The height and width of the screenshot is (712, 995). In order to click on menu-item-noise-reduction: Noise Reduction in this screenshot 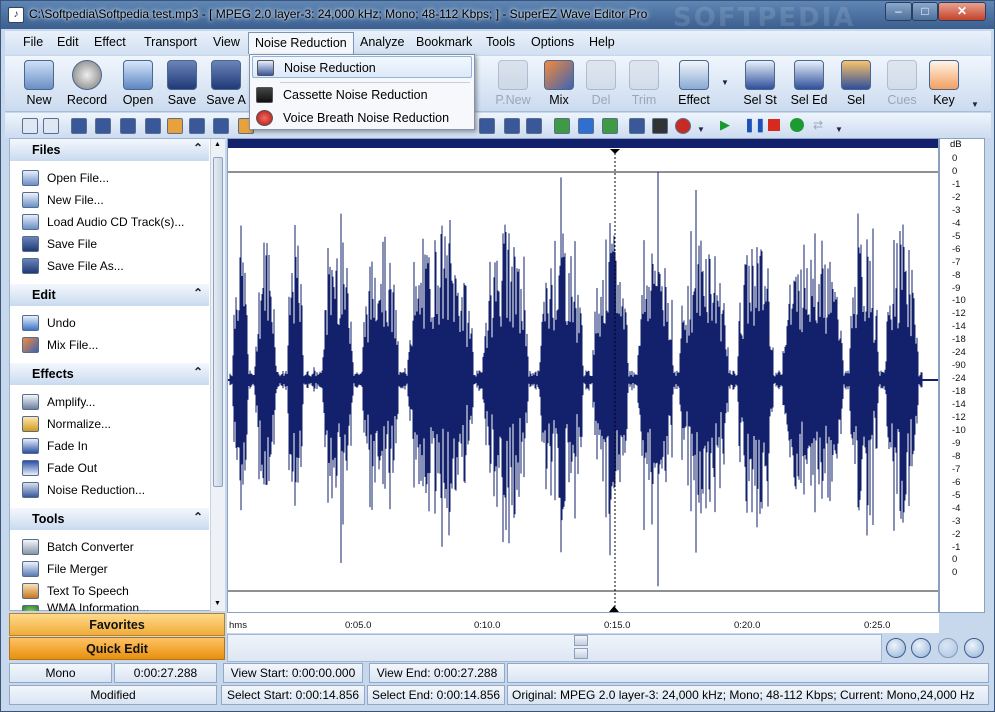, I will do `click(362, 67)`.